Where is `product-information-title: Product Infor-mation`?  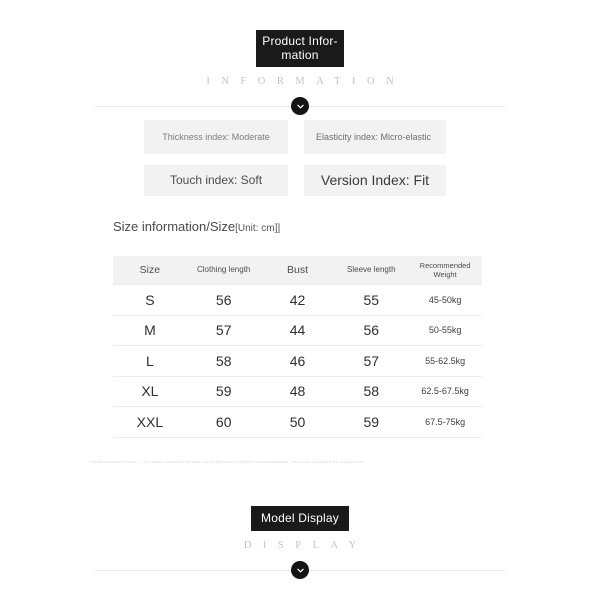 product-information-title: Product Infor-mation is located at coordinates (300, 48).